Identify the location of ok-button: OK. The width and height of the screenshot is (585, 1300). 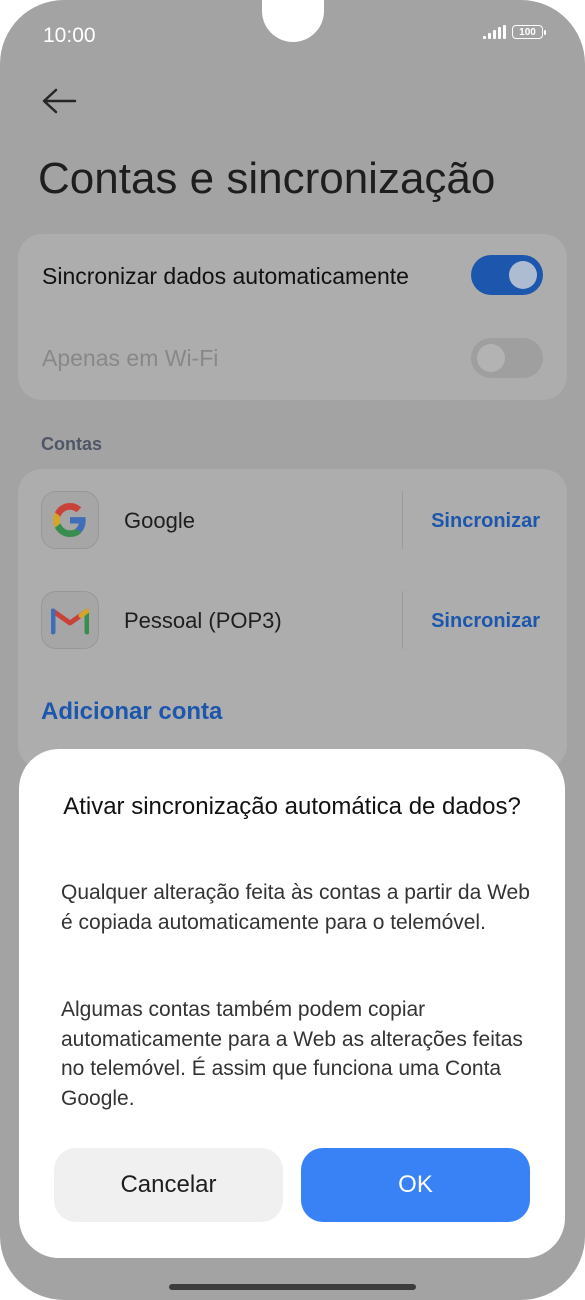
(415, 1185).